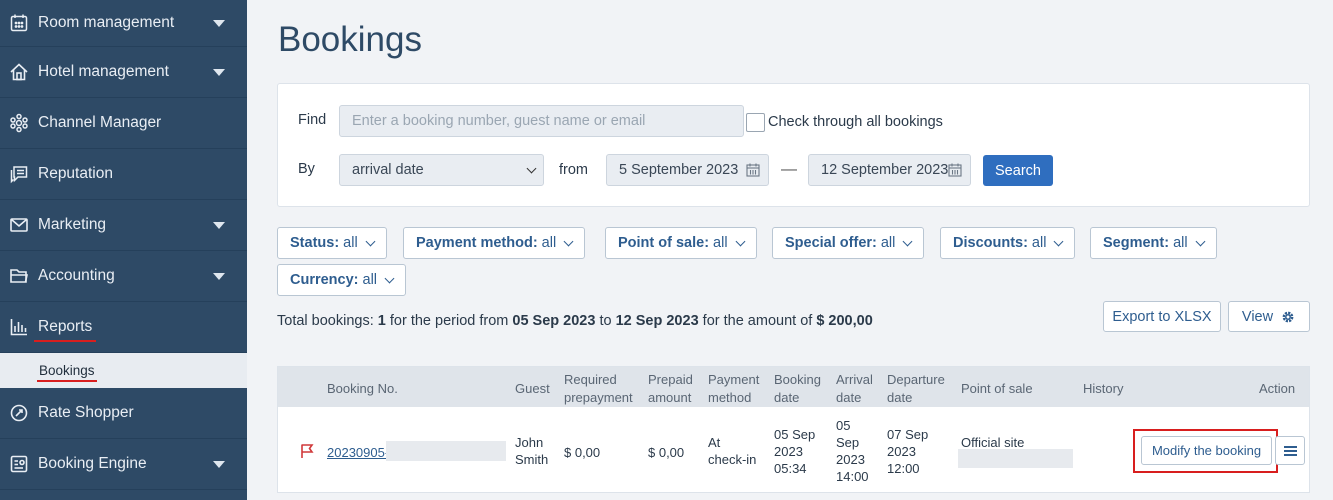  Describe the element at coordinates (848, 243) in the screenshot. I see `filter-special-offer: Special offer: all` at that location.